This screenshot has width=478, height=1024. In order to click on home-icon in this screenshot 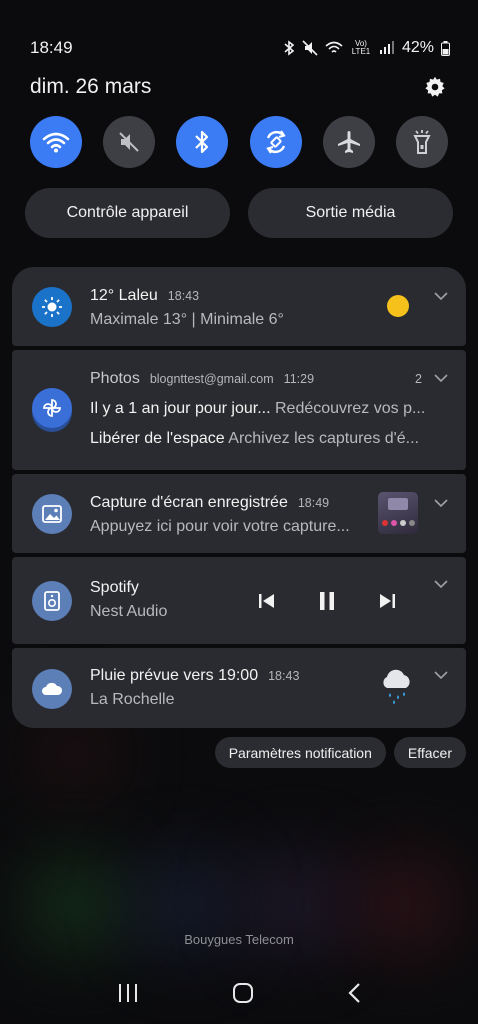, I will do `click(243, 993)`.